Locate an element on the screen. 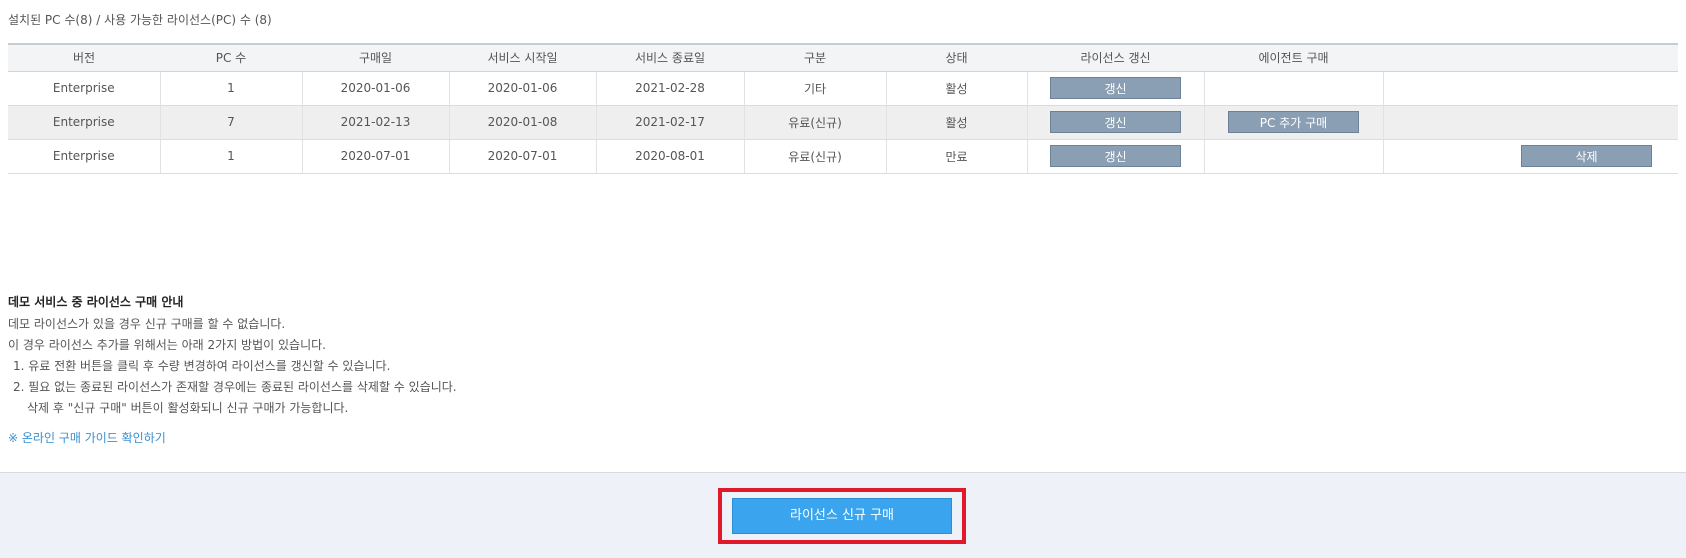 The width and height of the screenshot is (1686, 558). cell-end-date: 2021-02-17 is located at coordinates (670, 122).